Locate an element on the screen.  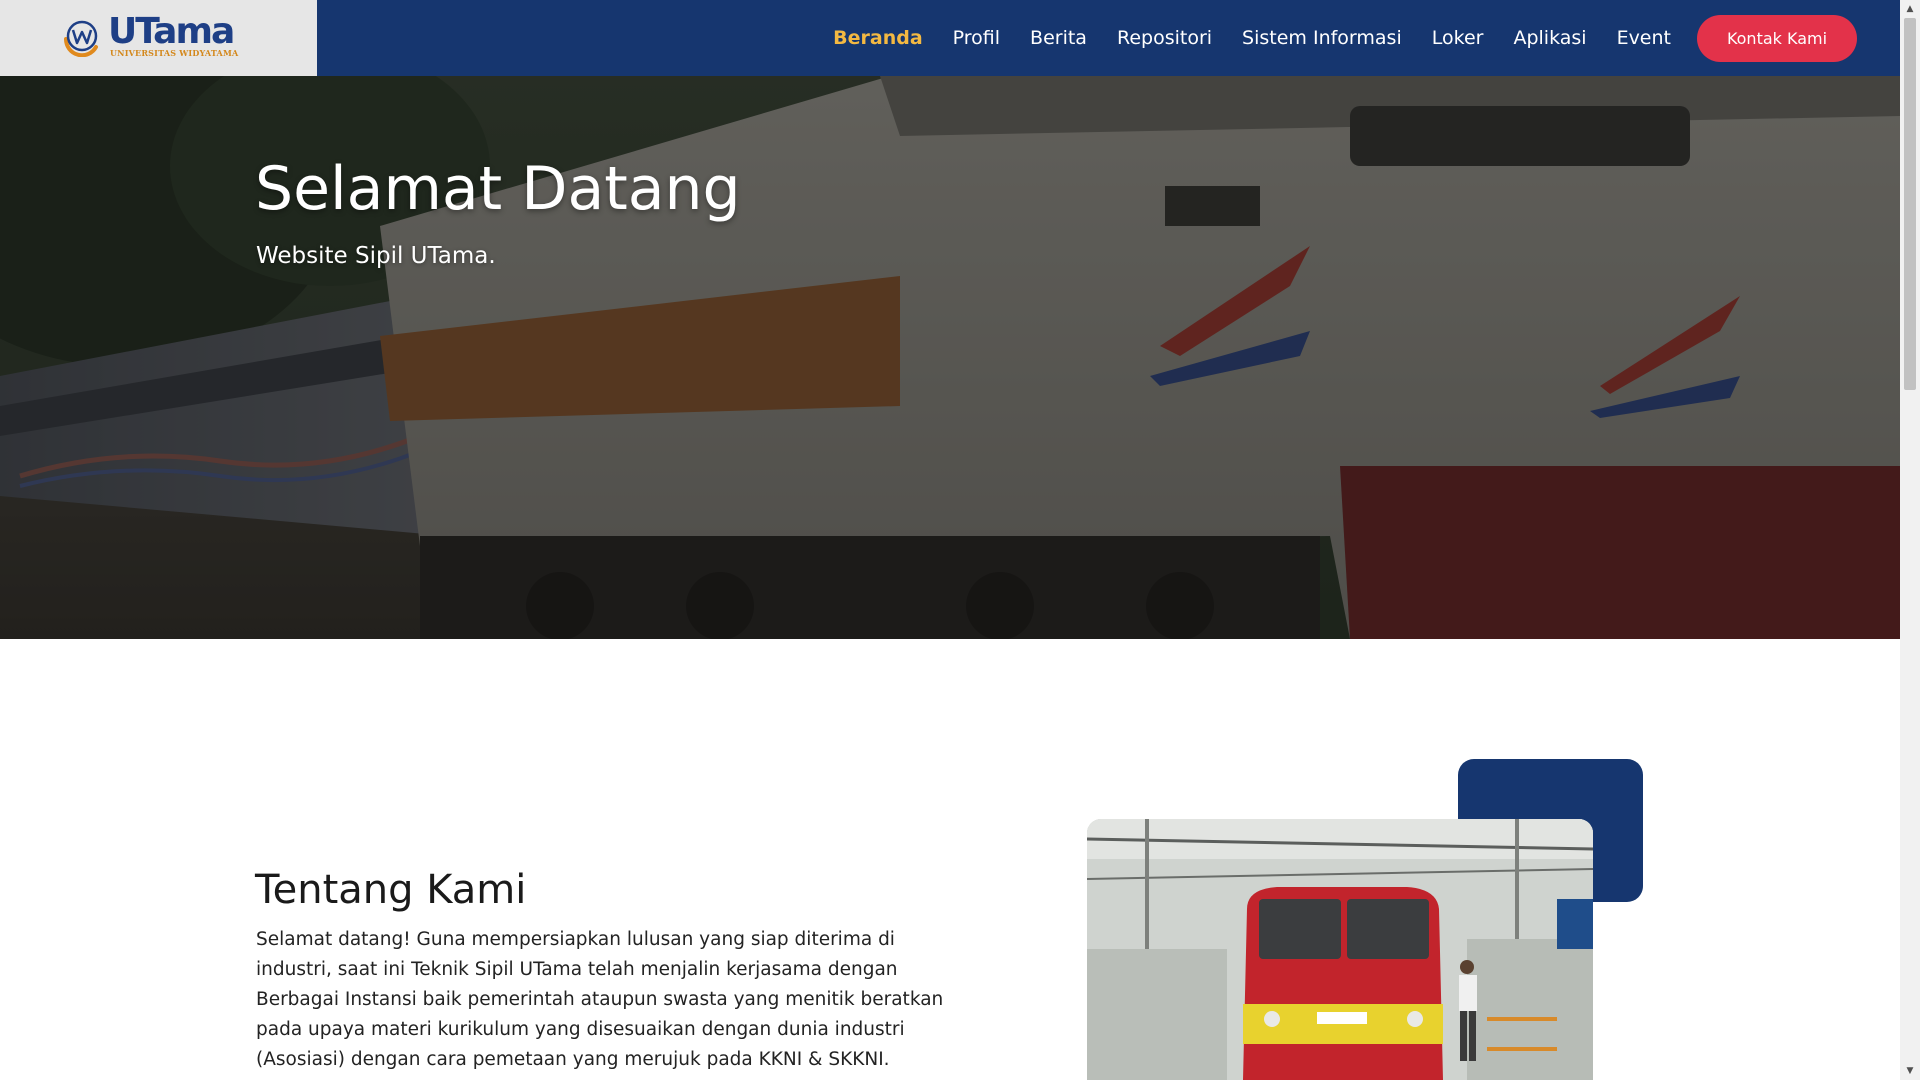
scroll-thumb is located at coordinates (1910, 204).